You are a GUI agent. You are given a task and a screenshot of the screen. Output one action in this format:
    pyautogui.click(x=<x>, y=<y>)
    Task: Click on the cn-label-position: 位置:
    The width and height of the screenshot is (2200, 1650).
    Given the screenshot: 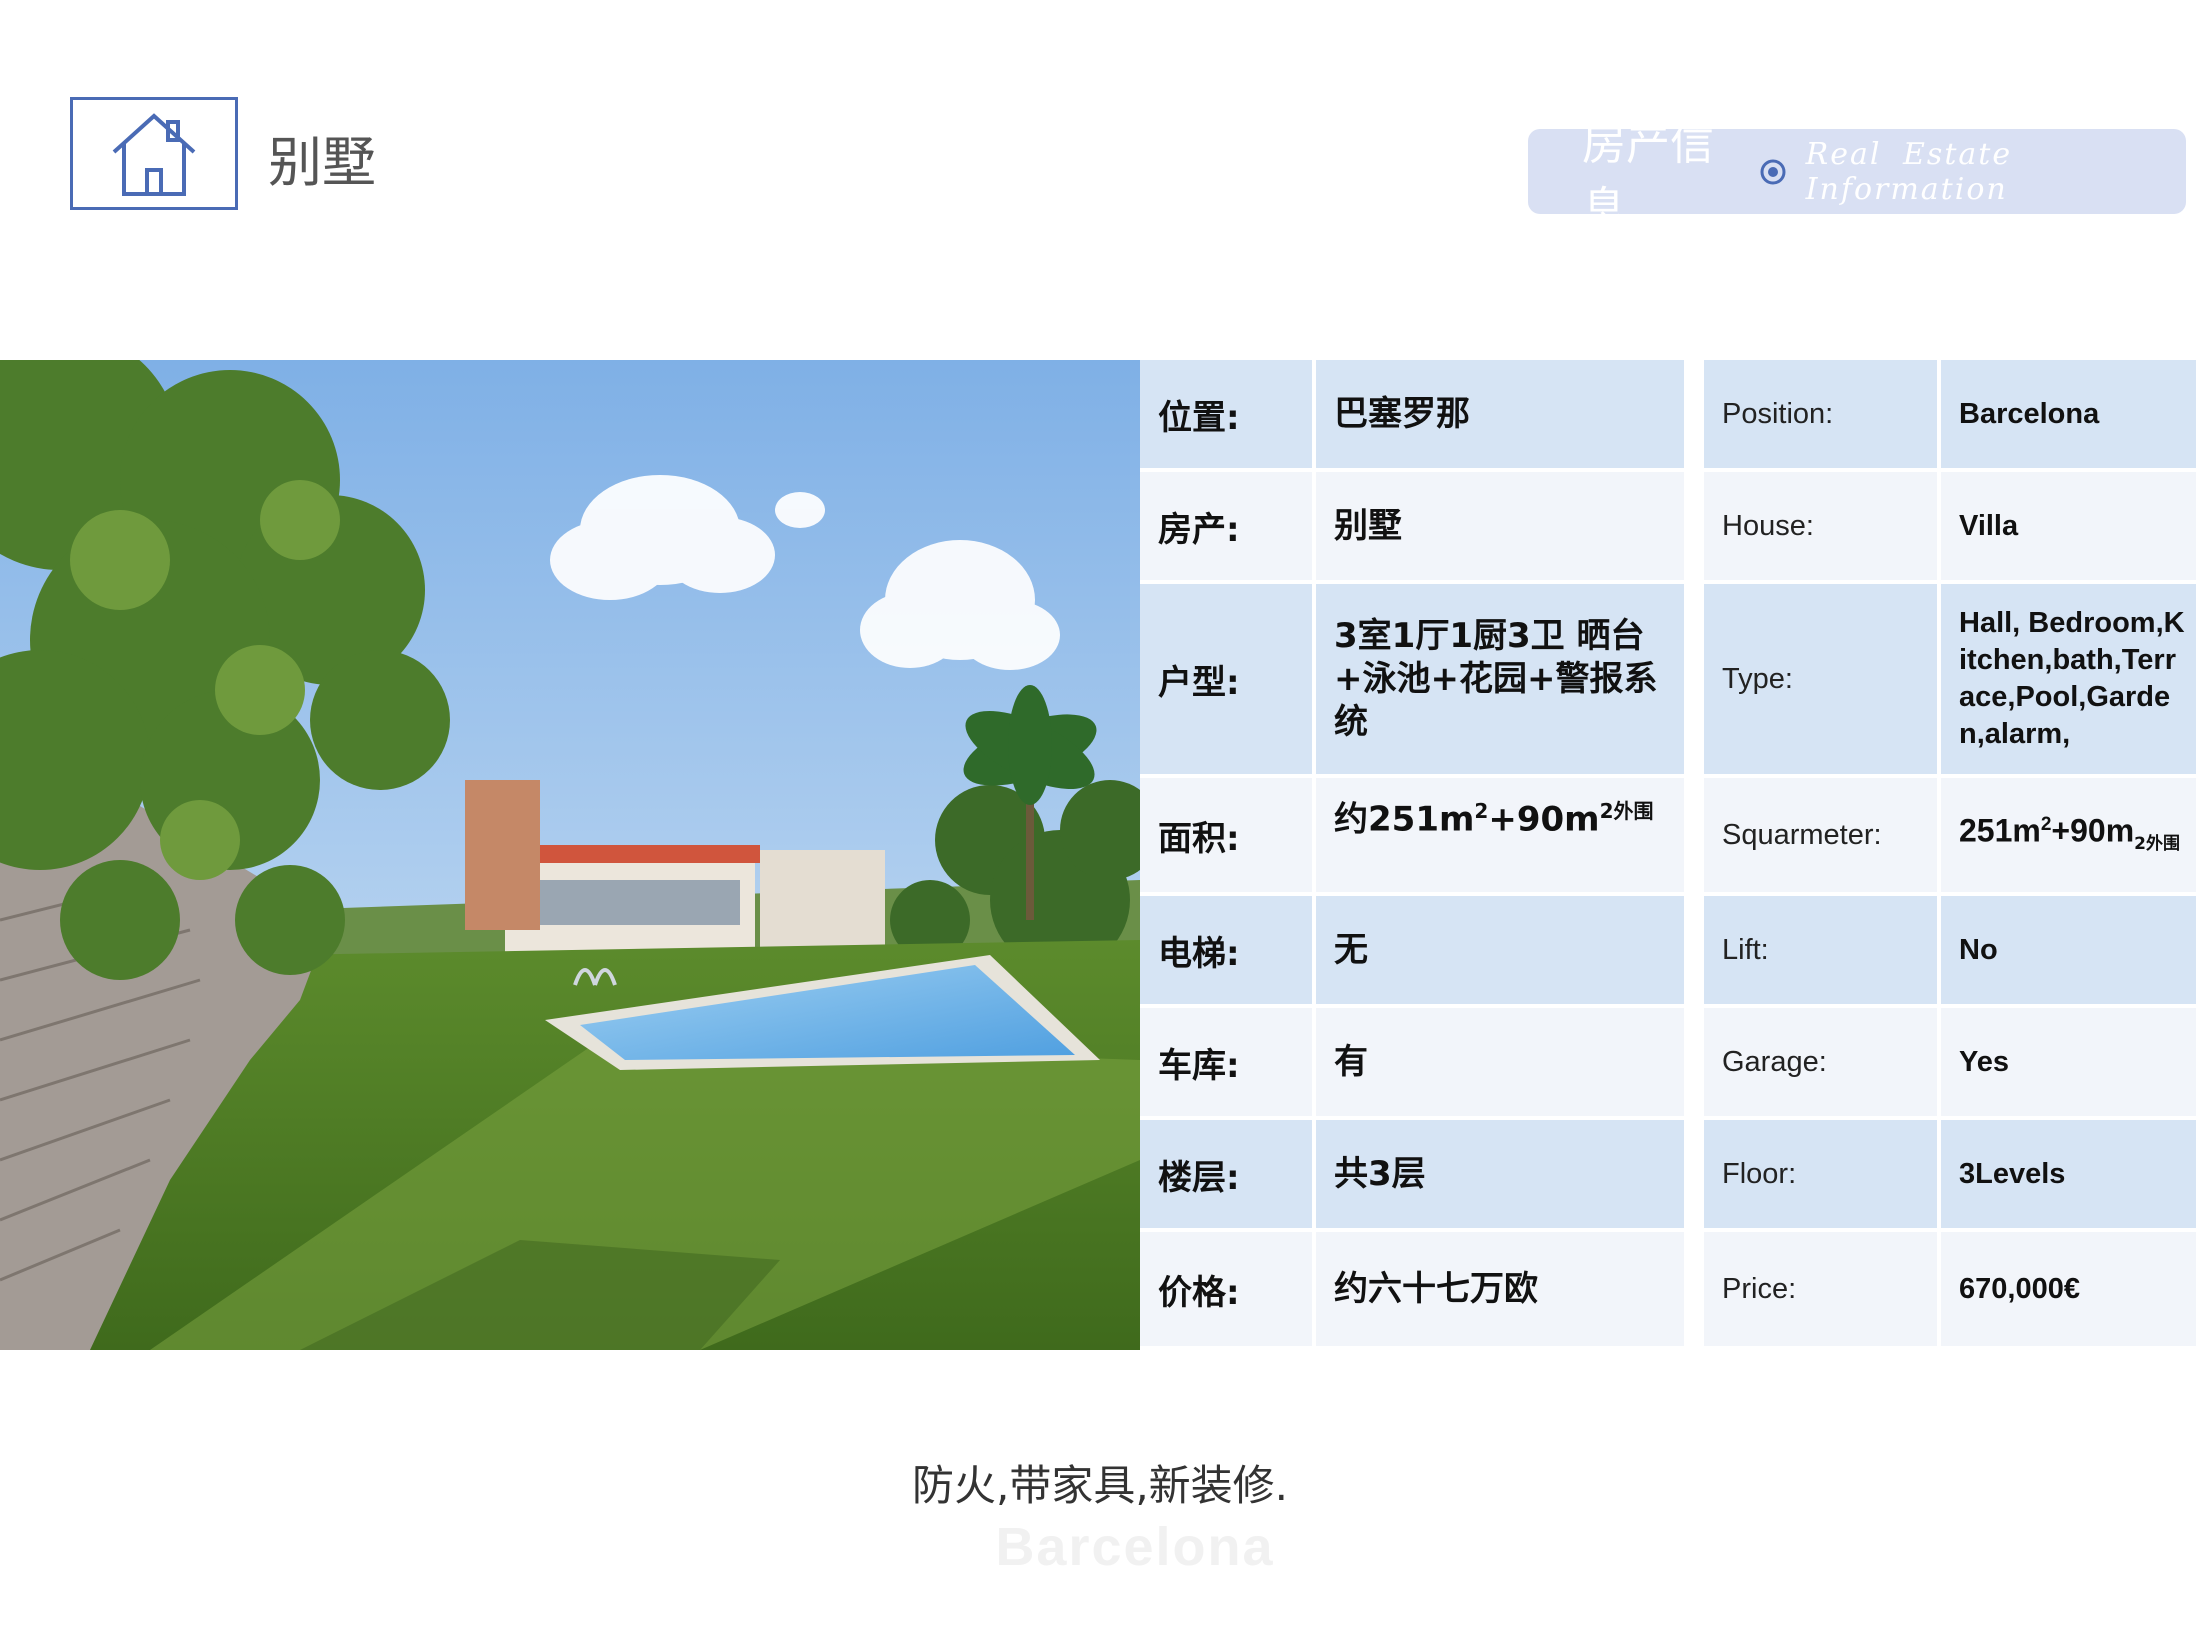 What is the action you would take?
    pyautogui.click(x=1228, y=416)
    